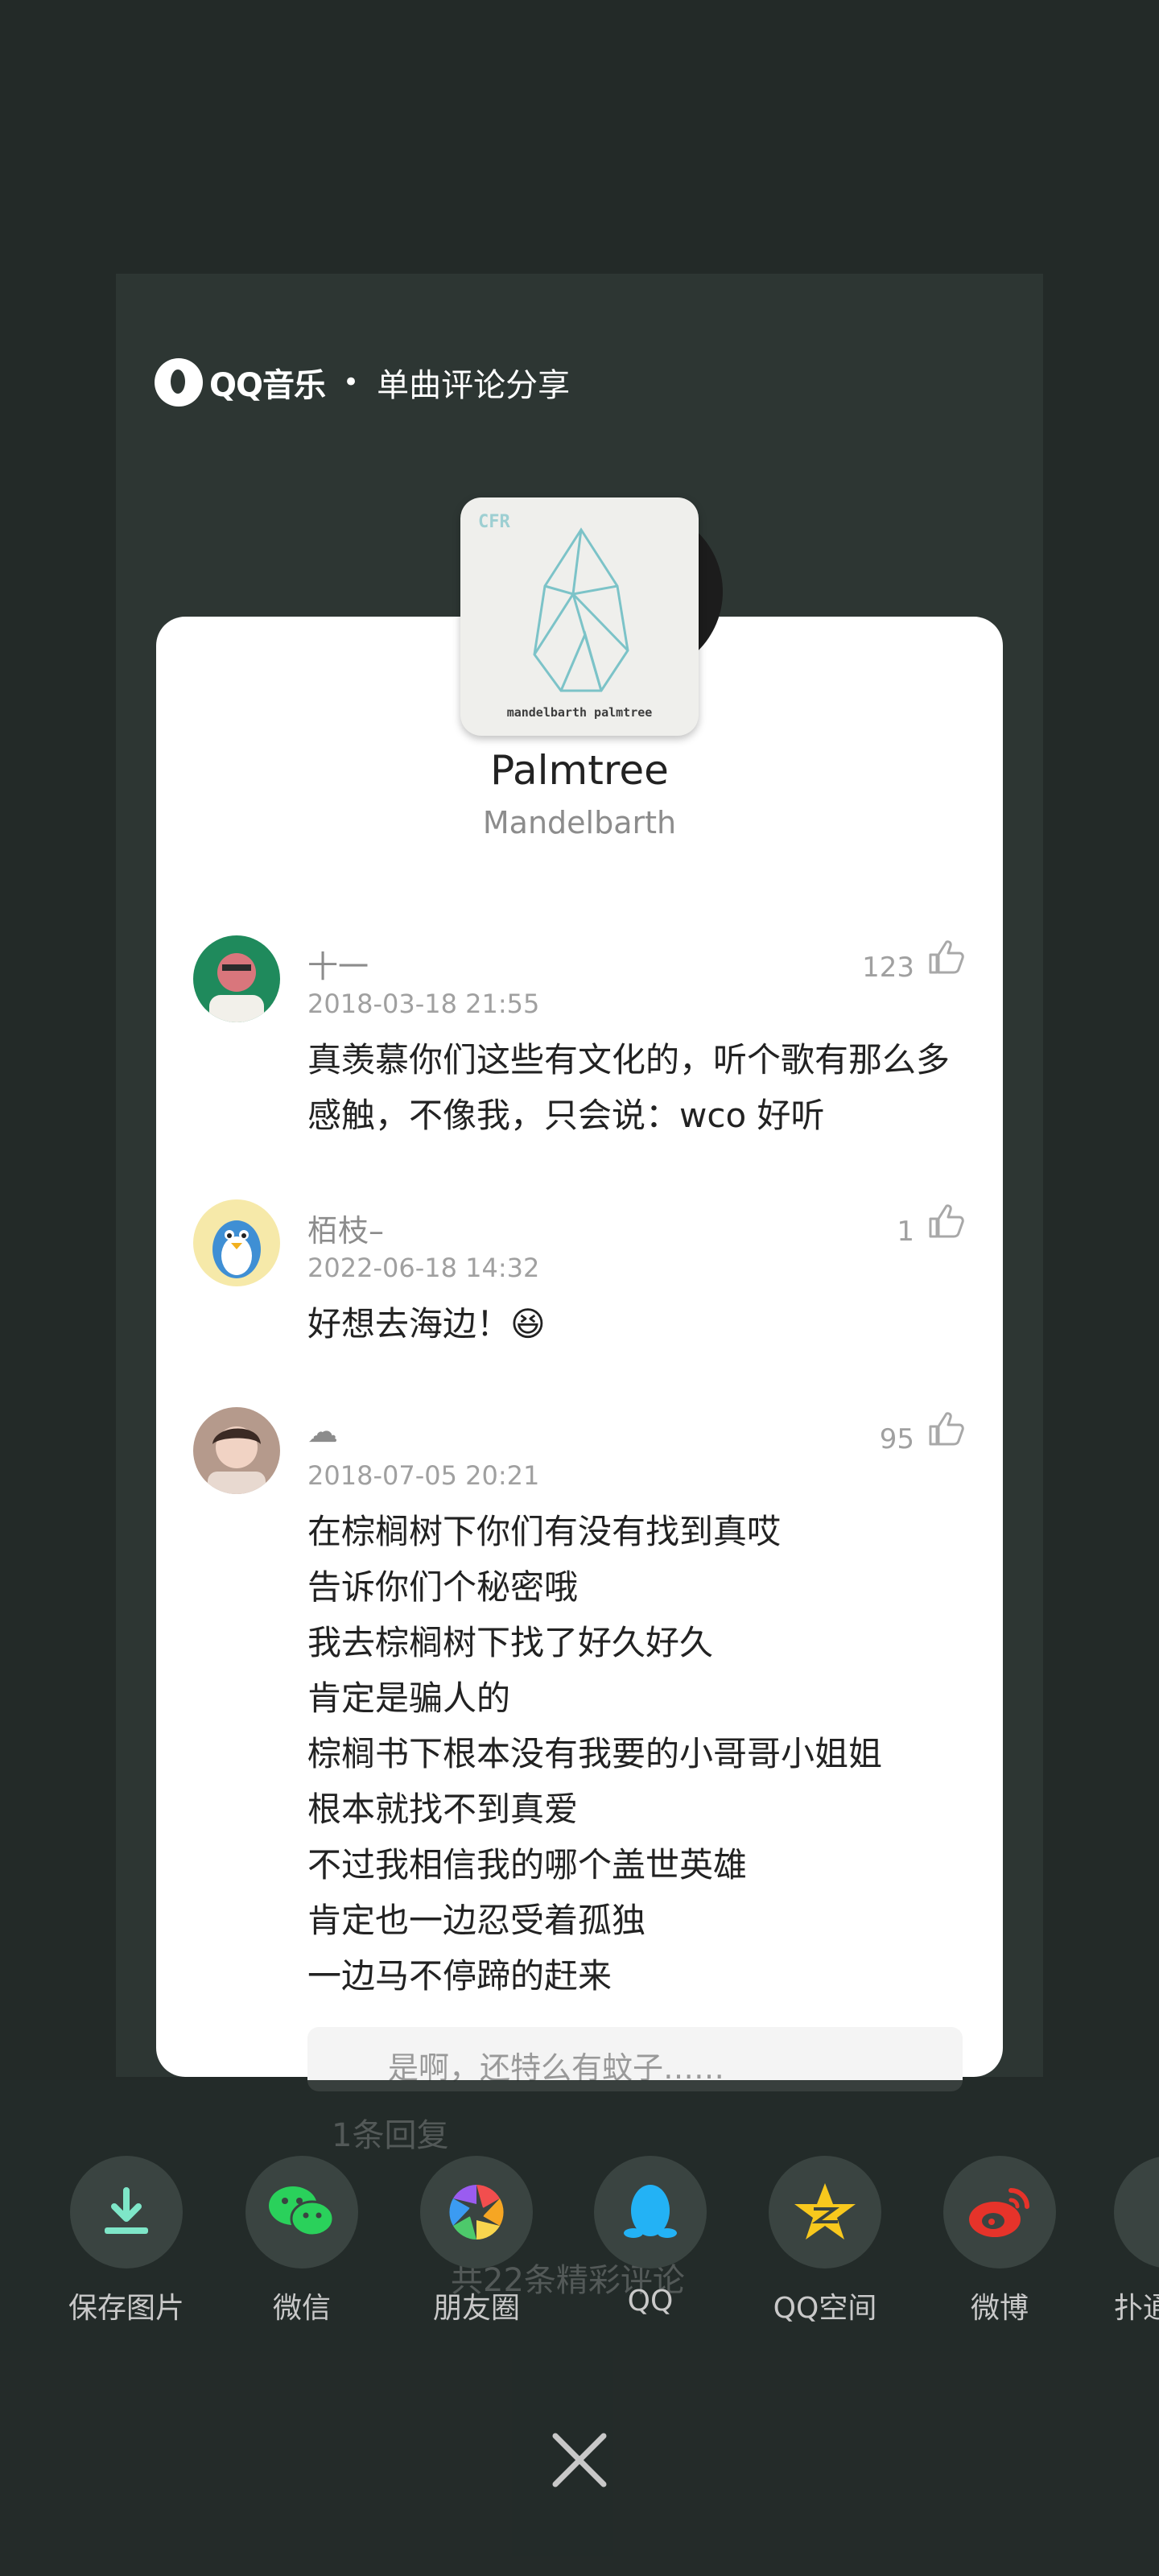 This screenshot has height=2576, width=1159. I want to click on comment-line: 棕榈书下根本没有我要的小哥哥小姐姐, so click(595, 1753).